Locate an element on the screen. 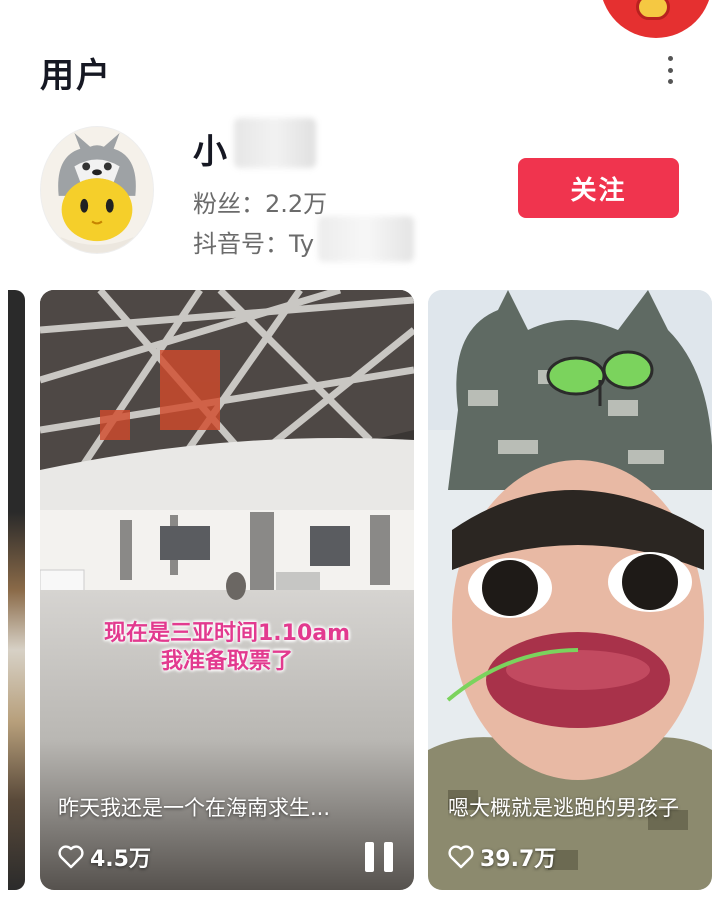 This screenshot has height=922, width=720. follow-button: 关注 is located at coordinates (598, 188).